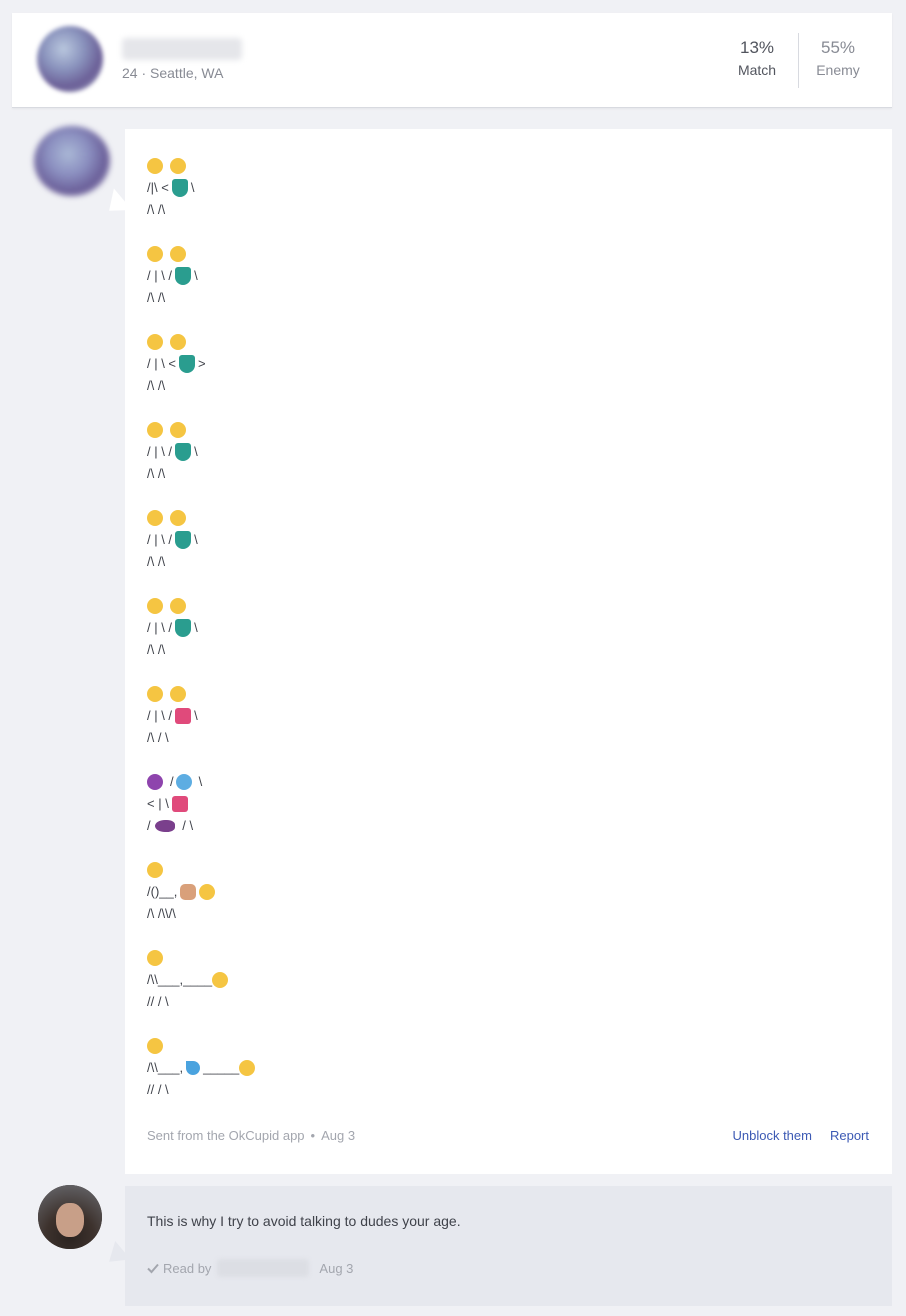  Describe the element at coordinates (204, 782) in the screenshot. I see `emoji-face-line: / \` at that location.